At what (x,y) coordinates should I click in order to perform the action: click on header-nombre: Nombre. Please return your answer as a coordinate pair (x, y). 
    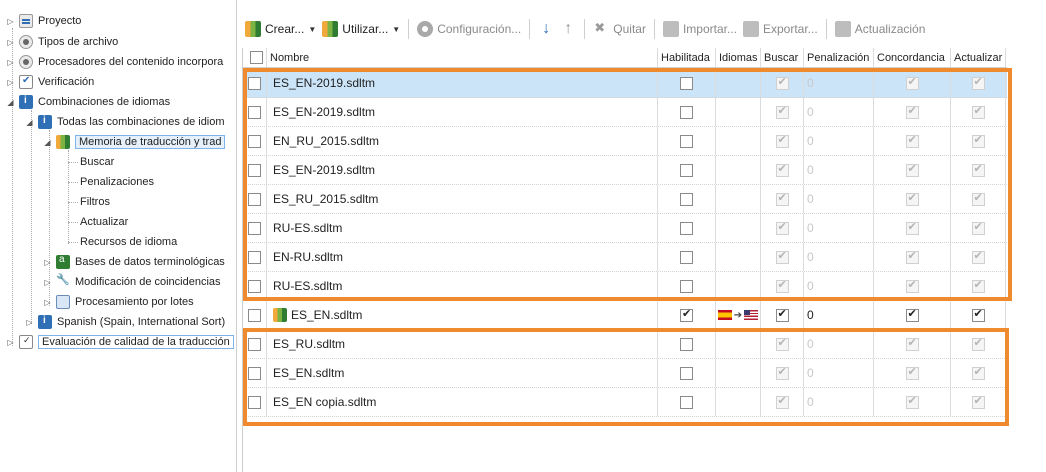
    Looking at the image, I should click on (462, 57).